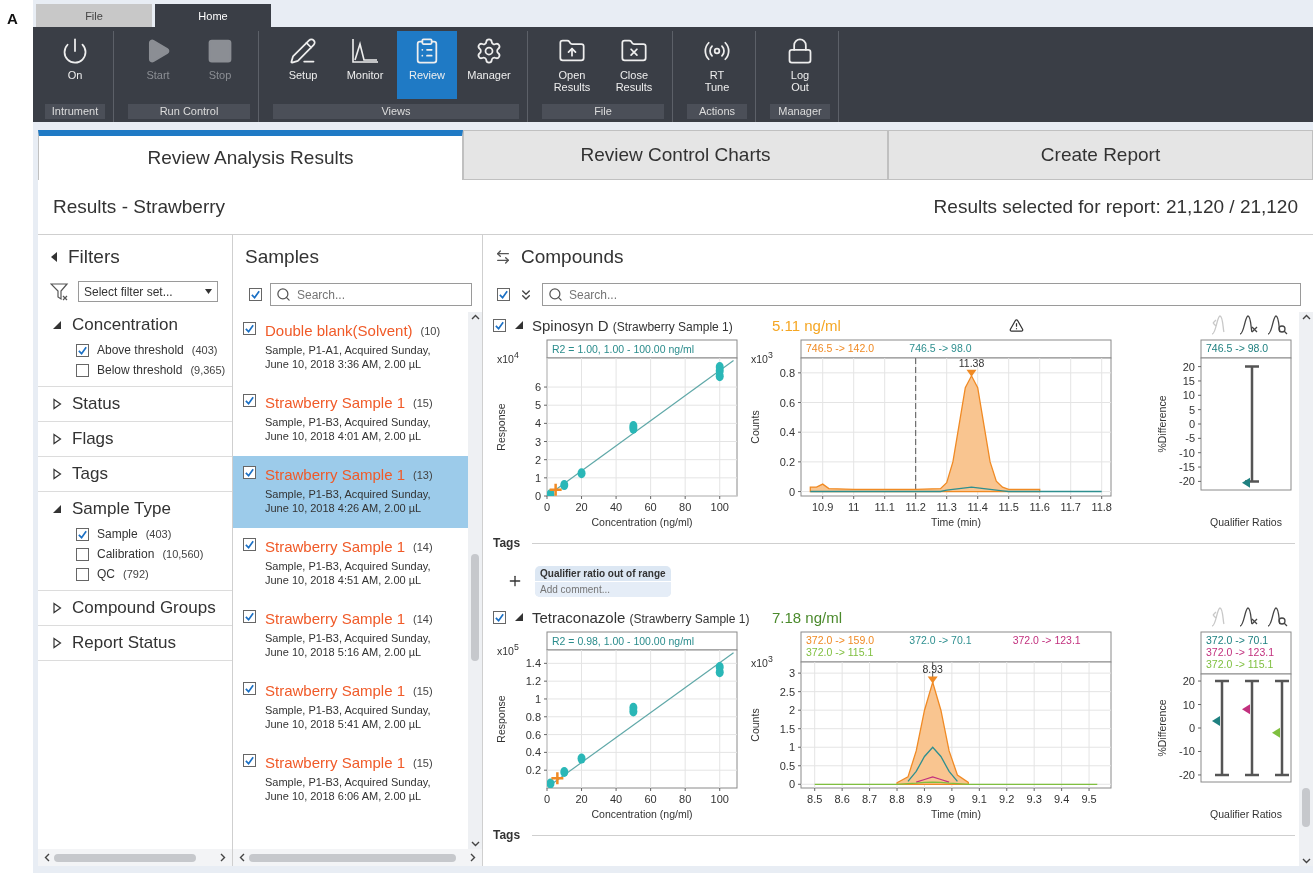 The height and width of the screenshot is (873, 1313). What do you see at coordinates (250, 155) in the screenshot?
I see `main-tab: Review Analysis Results` at bounding box center [250, 155].